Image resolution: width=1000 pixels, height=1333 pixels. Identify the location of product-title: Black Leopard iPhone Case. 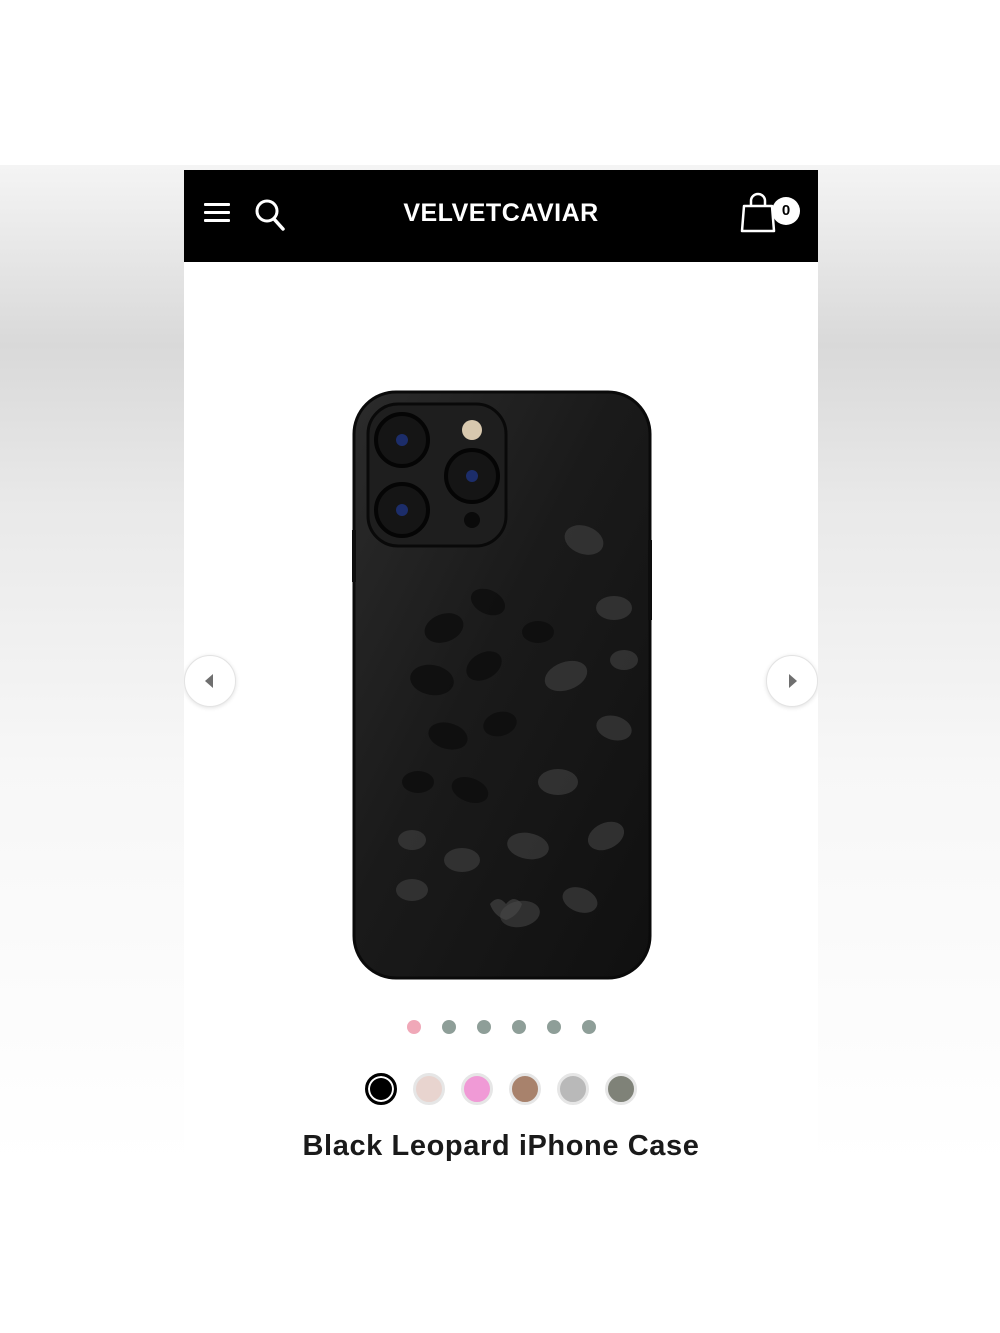
(501, 1146).